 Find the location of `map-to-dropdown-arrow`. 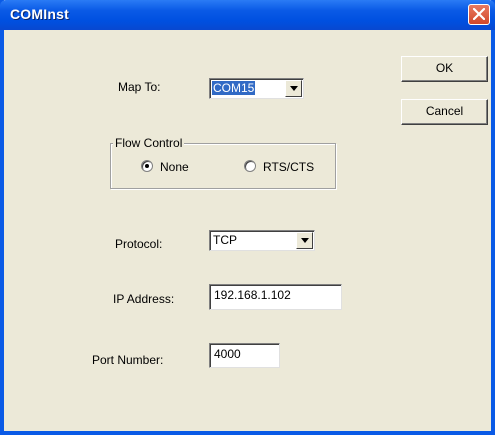

map-to-dropdown-arrow is located at coordinates (293, 88).